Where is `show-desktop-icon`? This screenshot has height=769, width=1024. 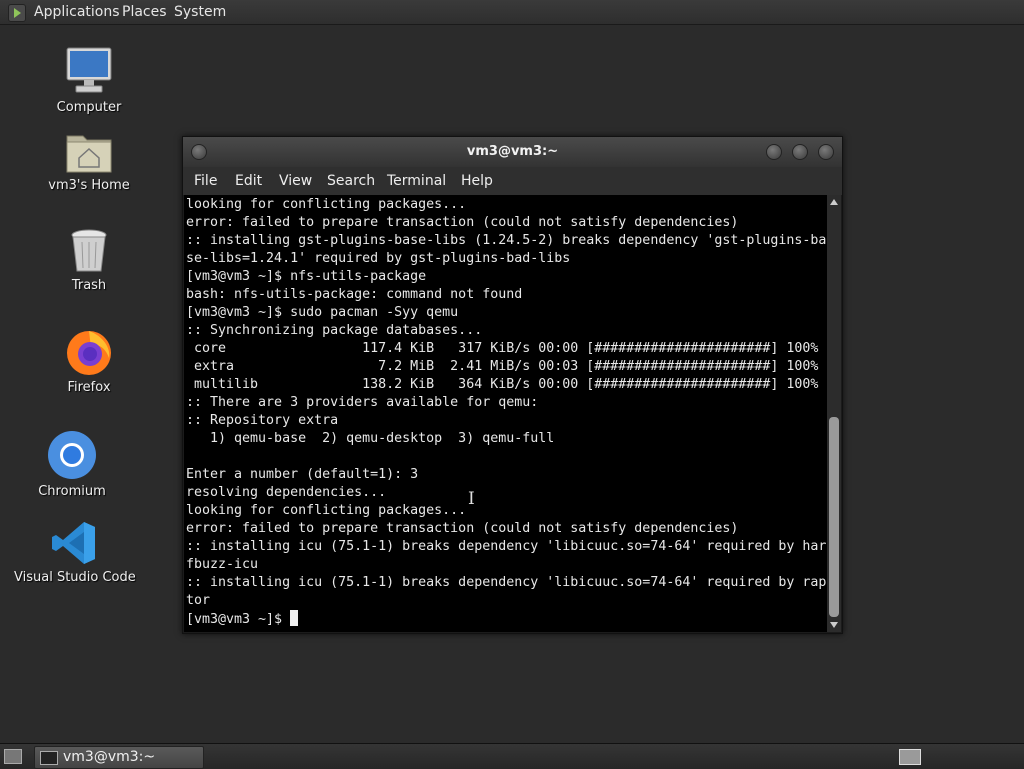 show-desktop-icon is located at coordinates (13, 756).